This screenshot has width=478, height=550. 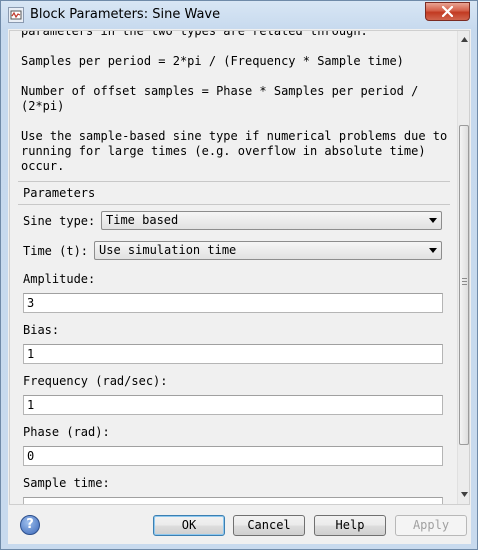 I want to click on cancel-button: Cancel, so click(x=269, y=525).